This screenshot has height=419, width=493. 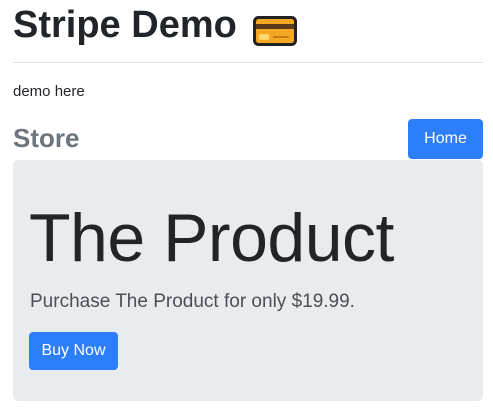 What do you see at coordinates (73, 351) in the screenshot?
I see `buy-now-button: Buy Now` at bounding box center [73, 351].